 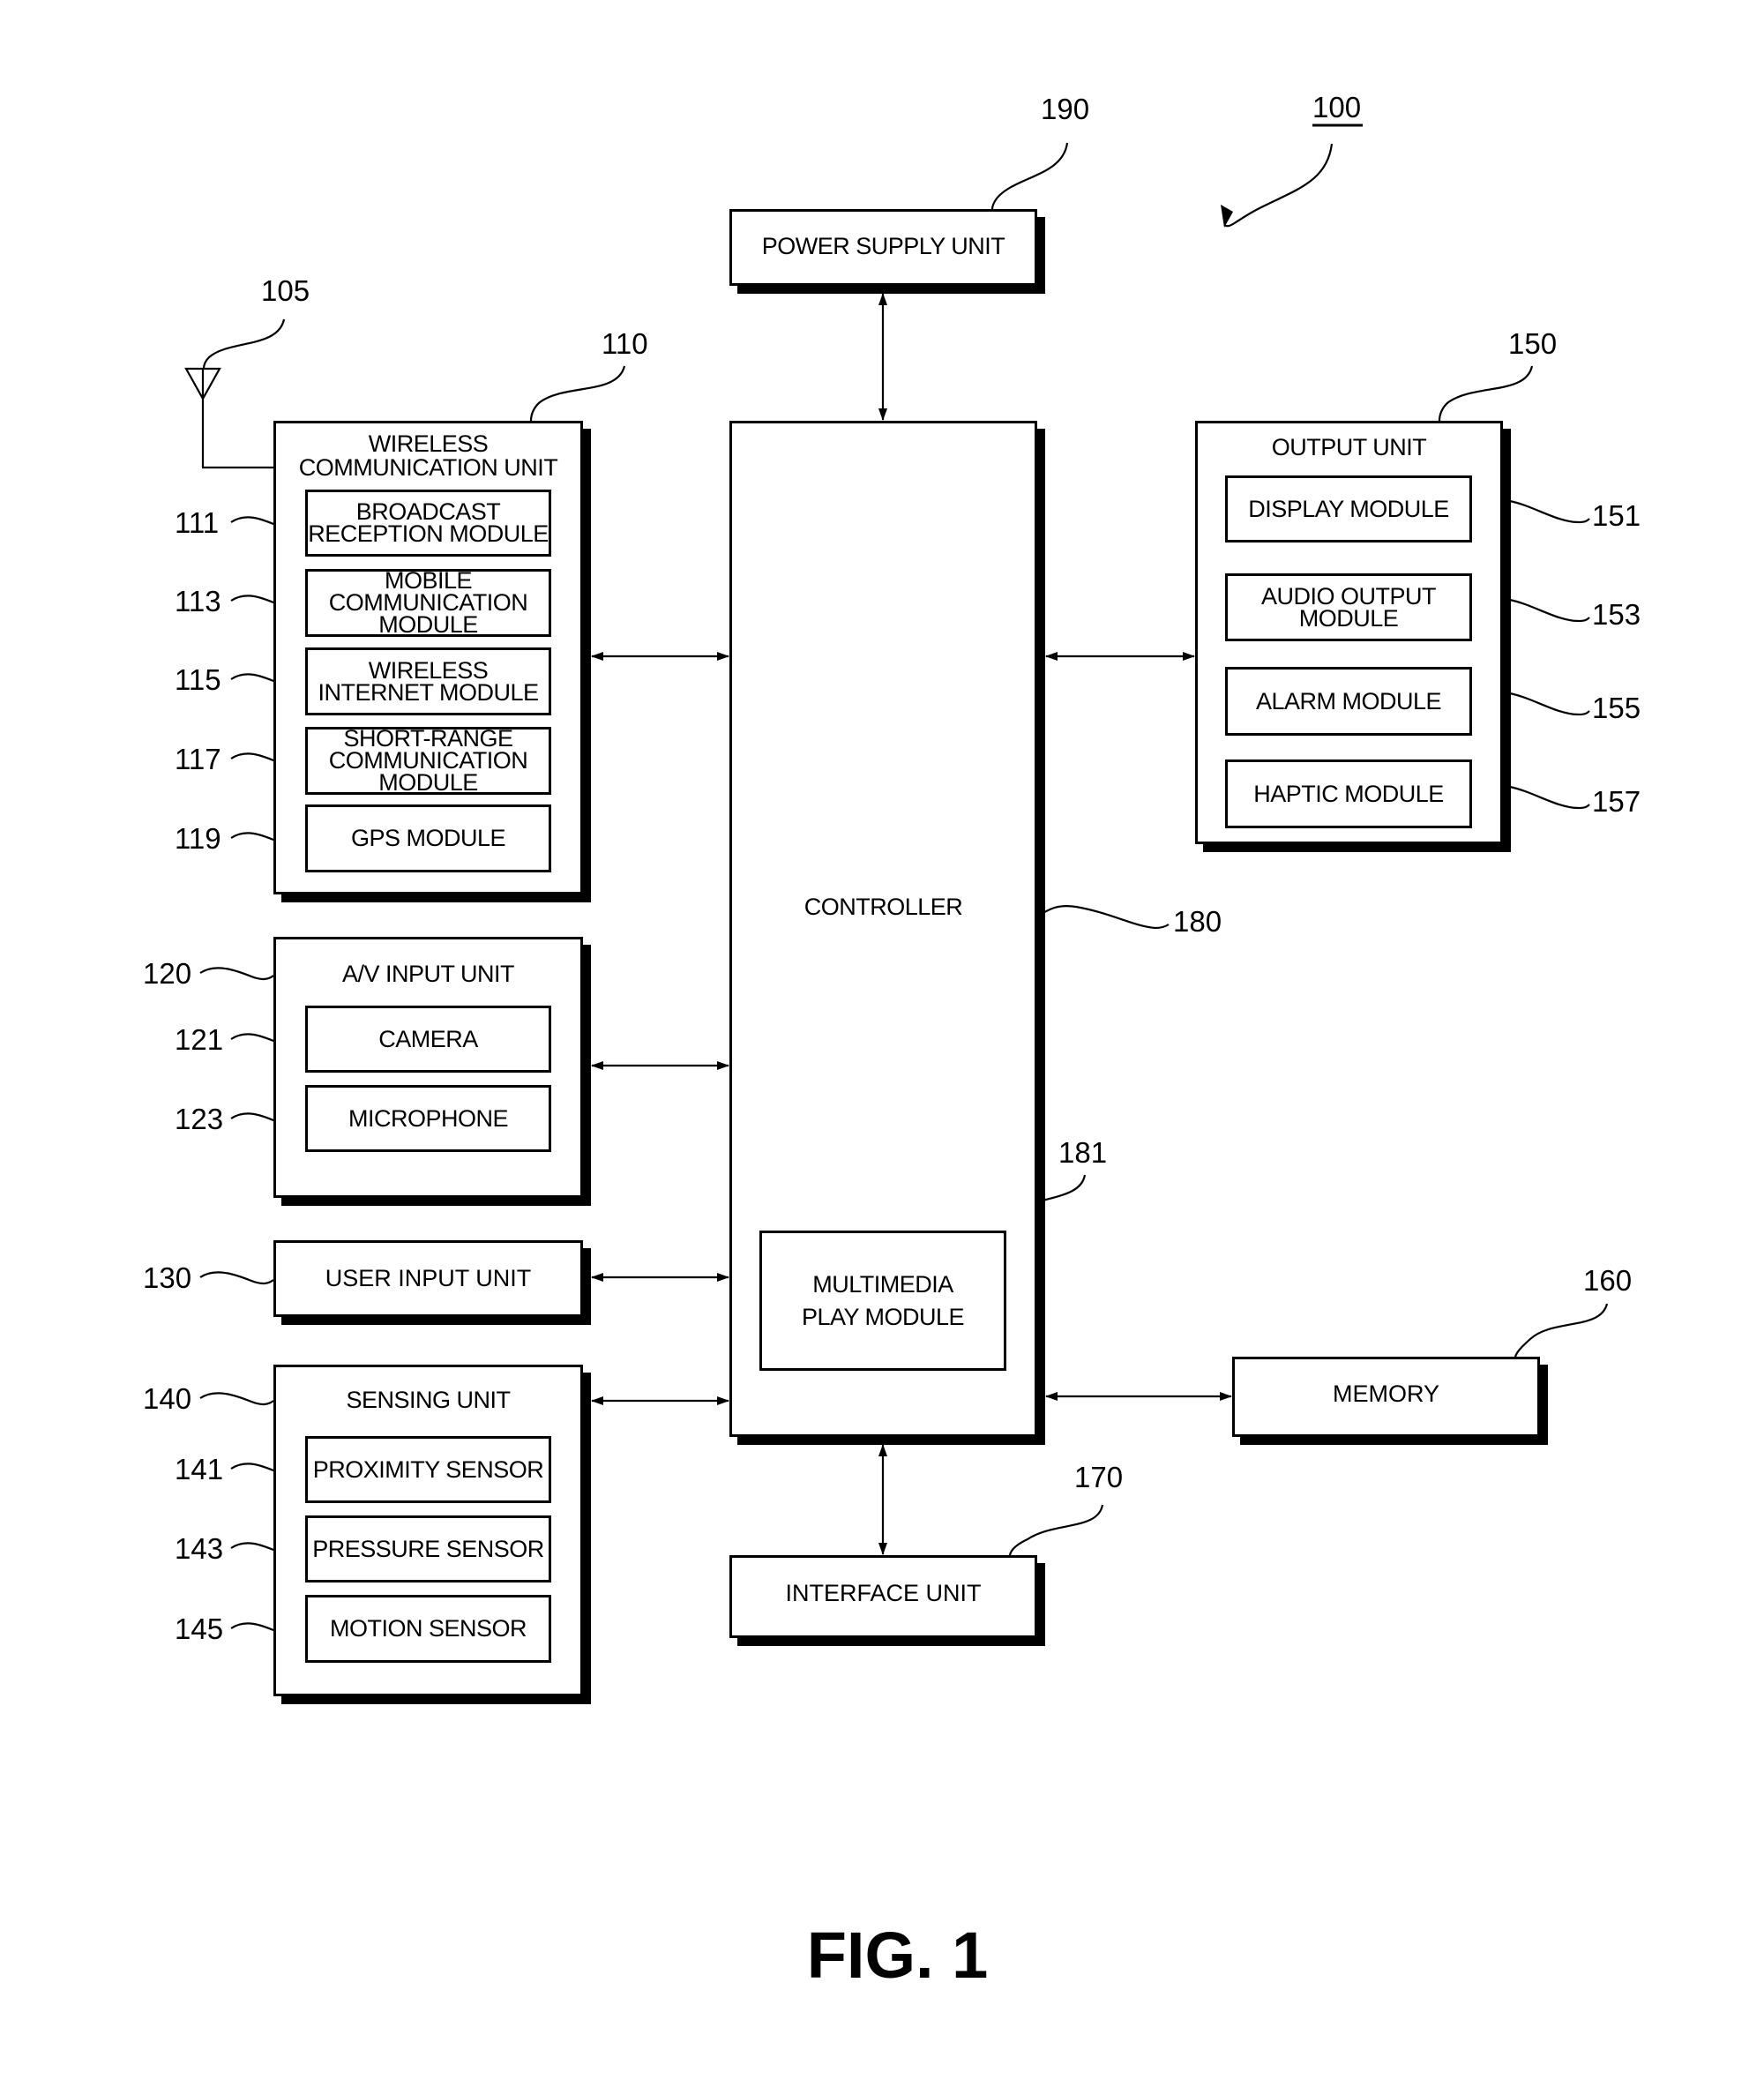 What do you see at coordinates (285, 290) in the screenshot?
I see `ref-105: 105` at bounding box center [285, 290].